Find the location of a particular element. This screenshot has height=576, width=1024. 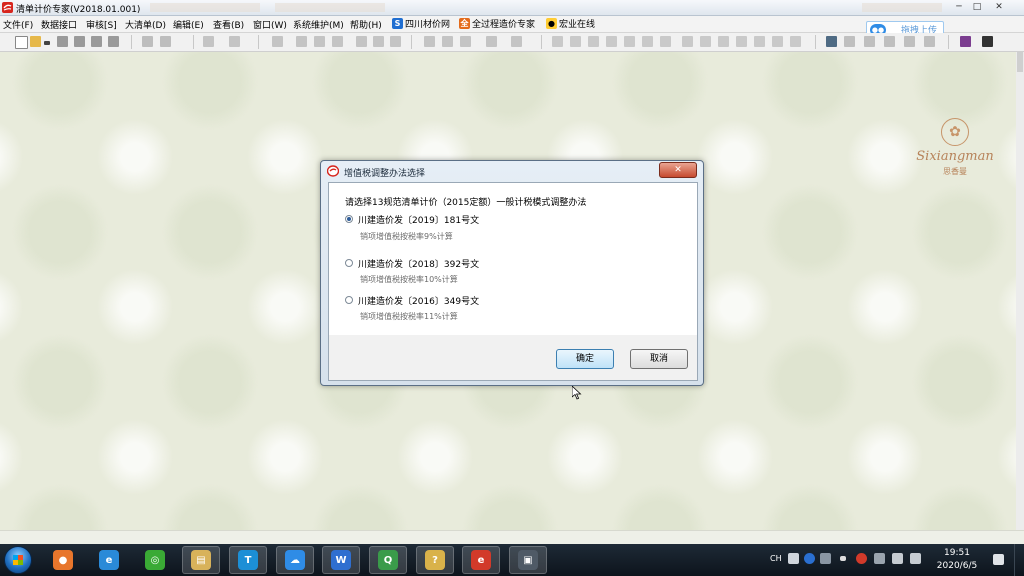

option-radio-2016 is located at coordinates (349, 300).